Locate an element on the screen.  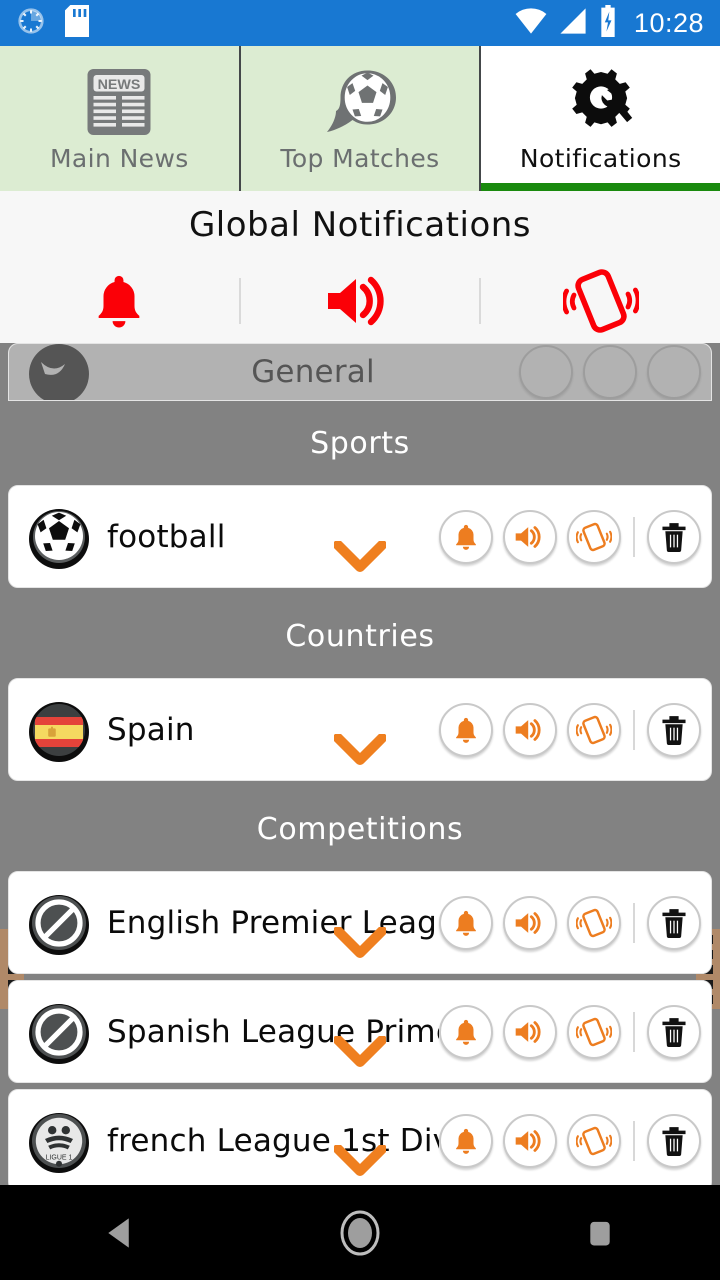
list-item-label: General is located at coordinates (313, 372).